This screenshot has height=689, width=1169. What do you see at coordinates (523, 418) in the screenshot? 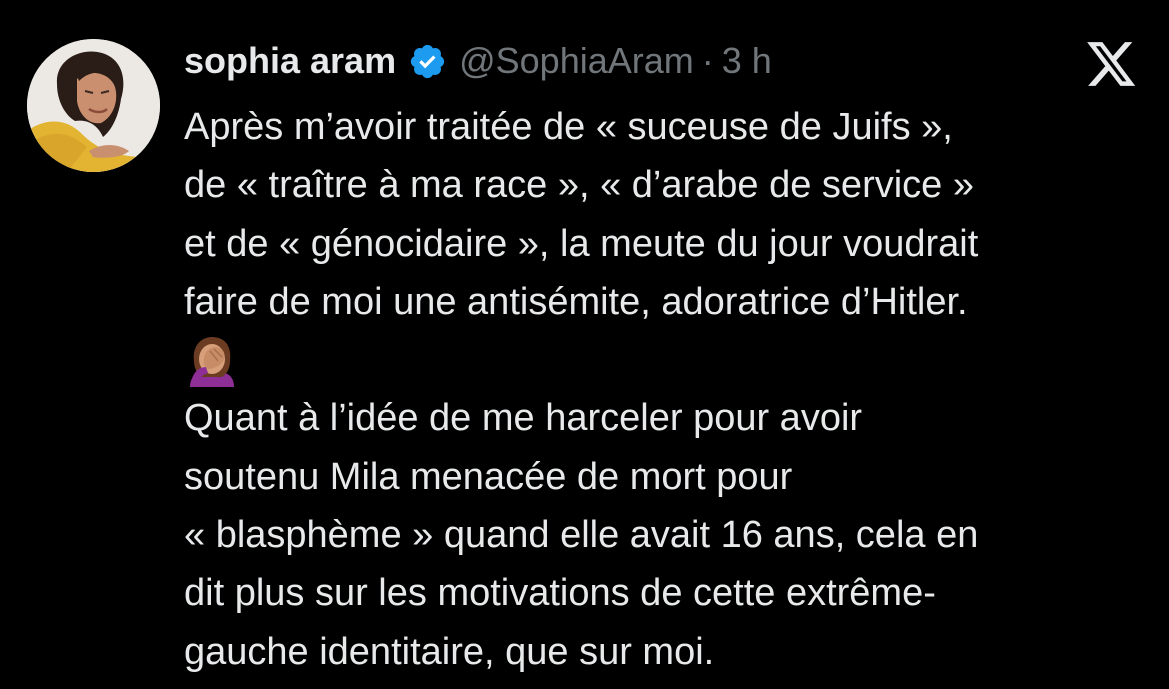
I see `tweet-line: Quant à l’idée de me harceler pour avoir` at bounding box center [523, 418].